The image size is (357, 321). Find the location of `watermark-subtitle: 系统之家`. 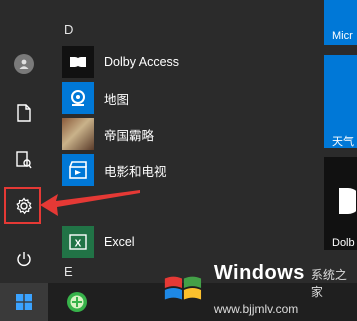

watermark-subtitle: 系统之家 is located at coordinates (328, 283).